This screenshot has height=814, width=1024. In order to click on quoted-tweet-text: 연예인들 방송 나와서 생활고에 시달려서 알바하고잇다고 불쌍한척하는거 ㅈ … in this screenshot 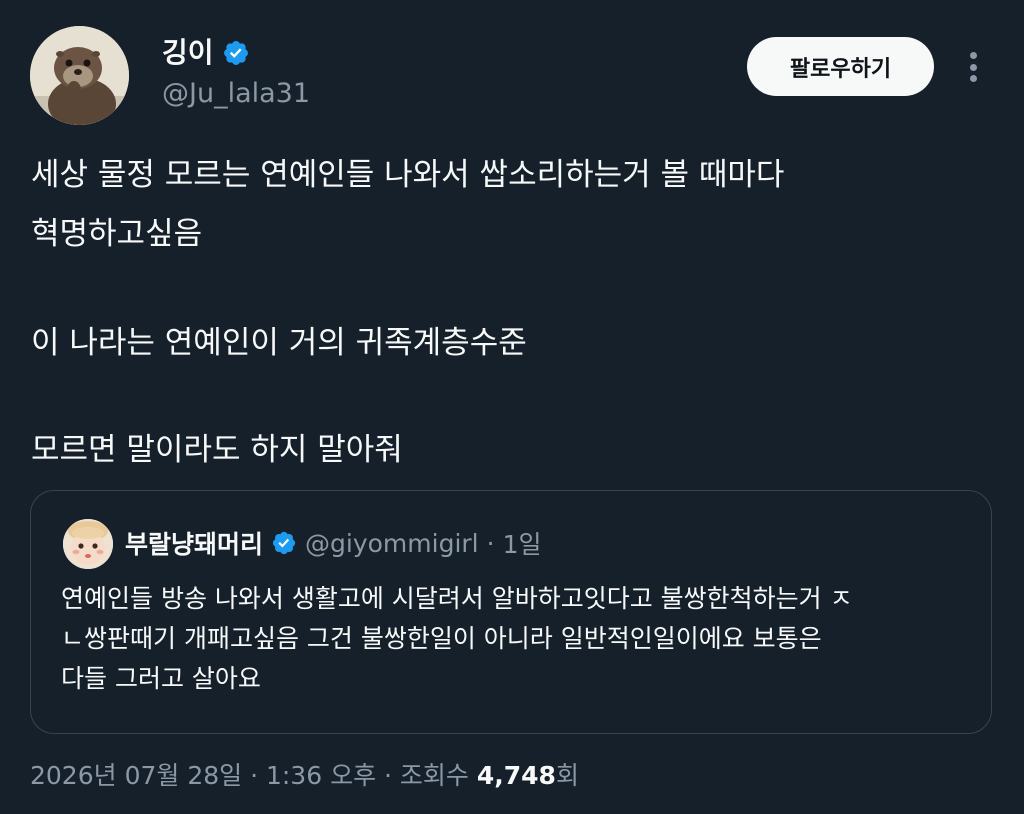, I will do `click(511, 639)`.